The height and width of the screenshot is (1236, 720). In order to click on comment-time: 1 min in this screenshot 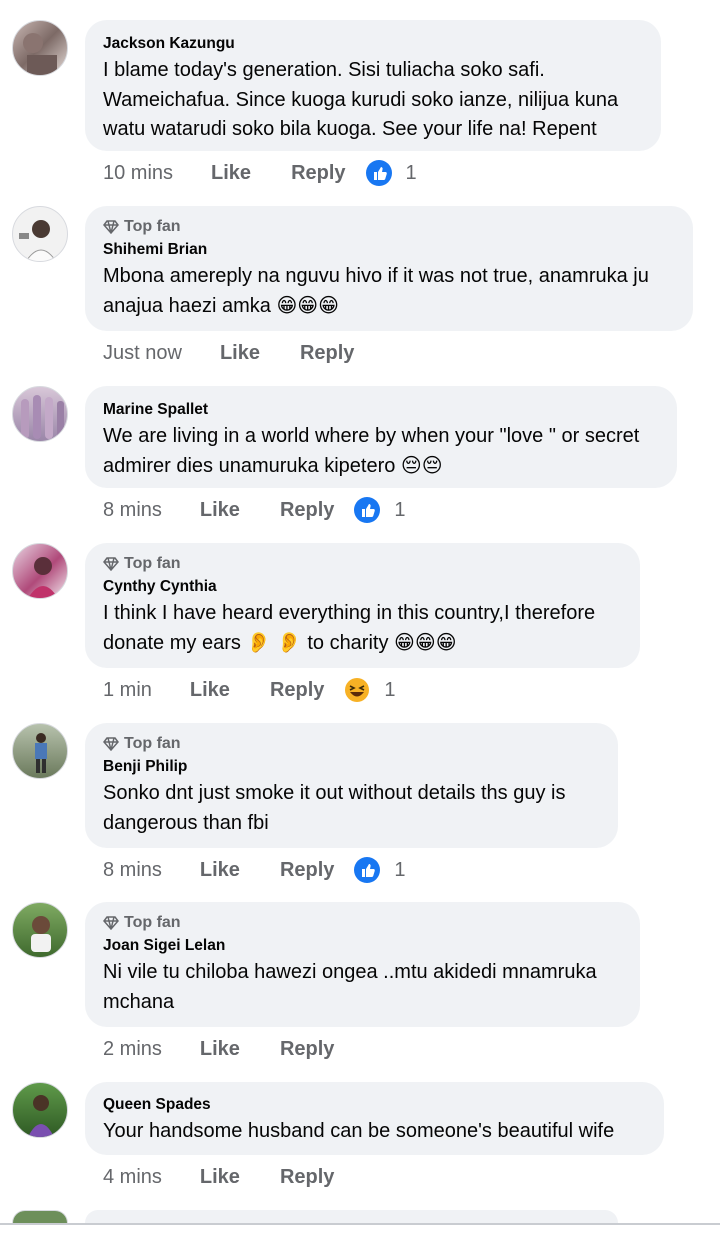, I will do `click(127, 689)`.